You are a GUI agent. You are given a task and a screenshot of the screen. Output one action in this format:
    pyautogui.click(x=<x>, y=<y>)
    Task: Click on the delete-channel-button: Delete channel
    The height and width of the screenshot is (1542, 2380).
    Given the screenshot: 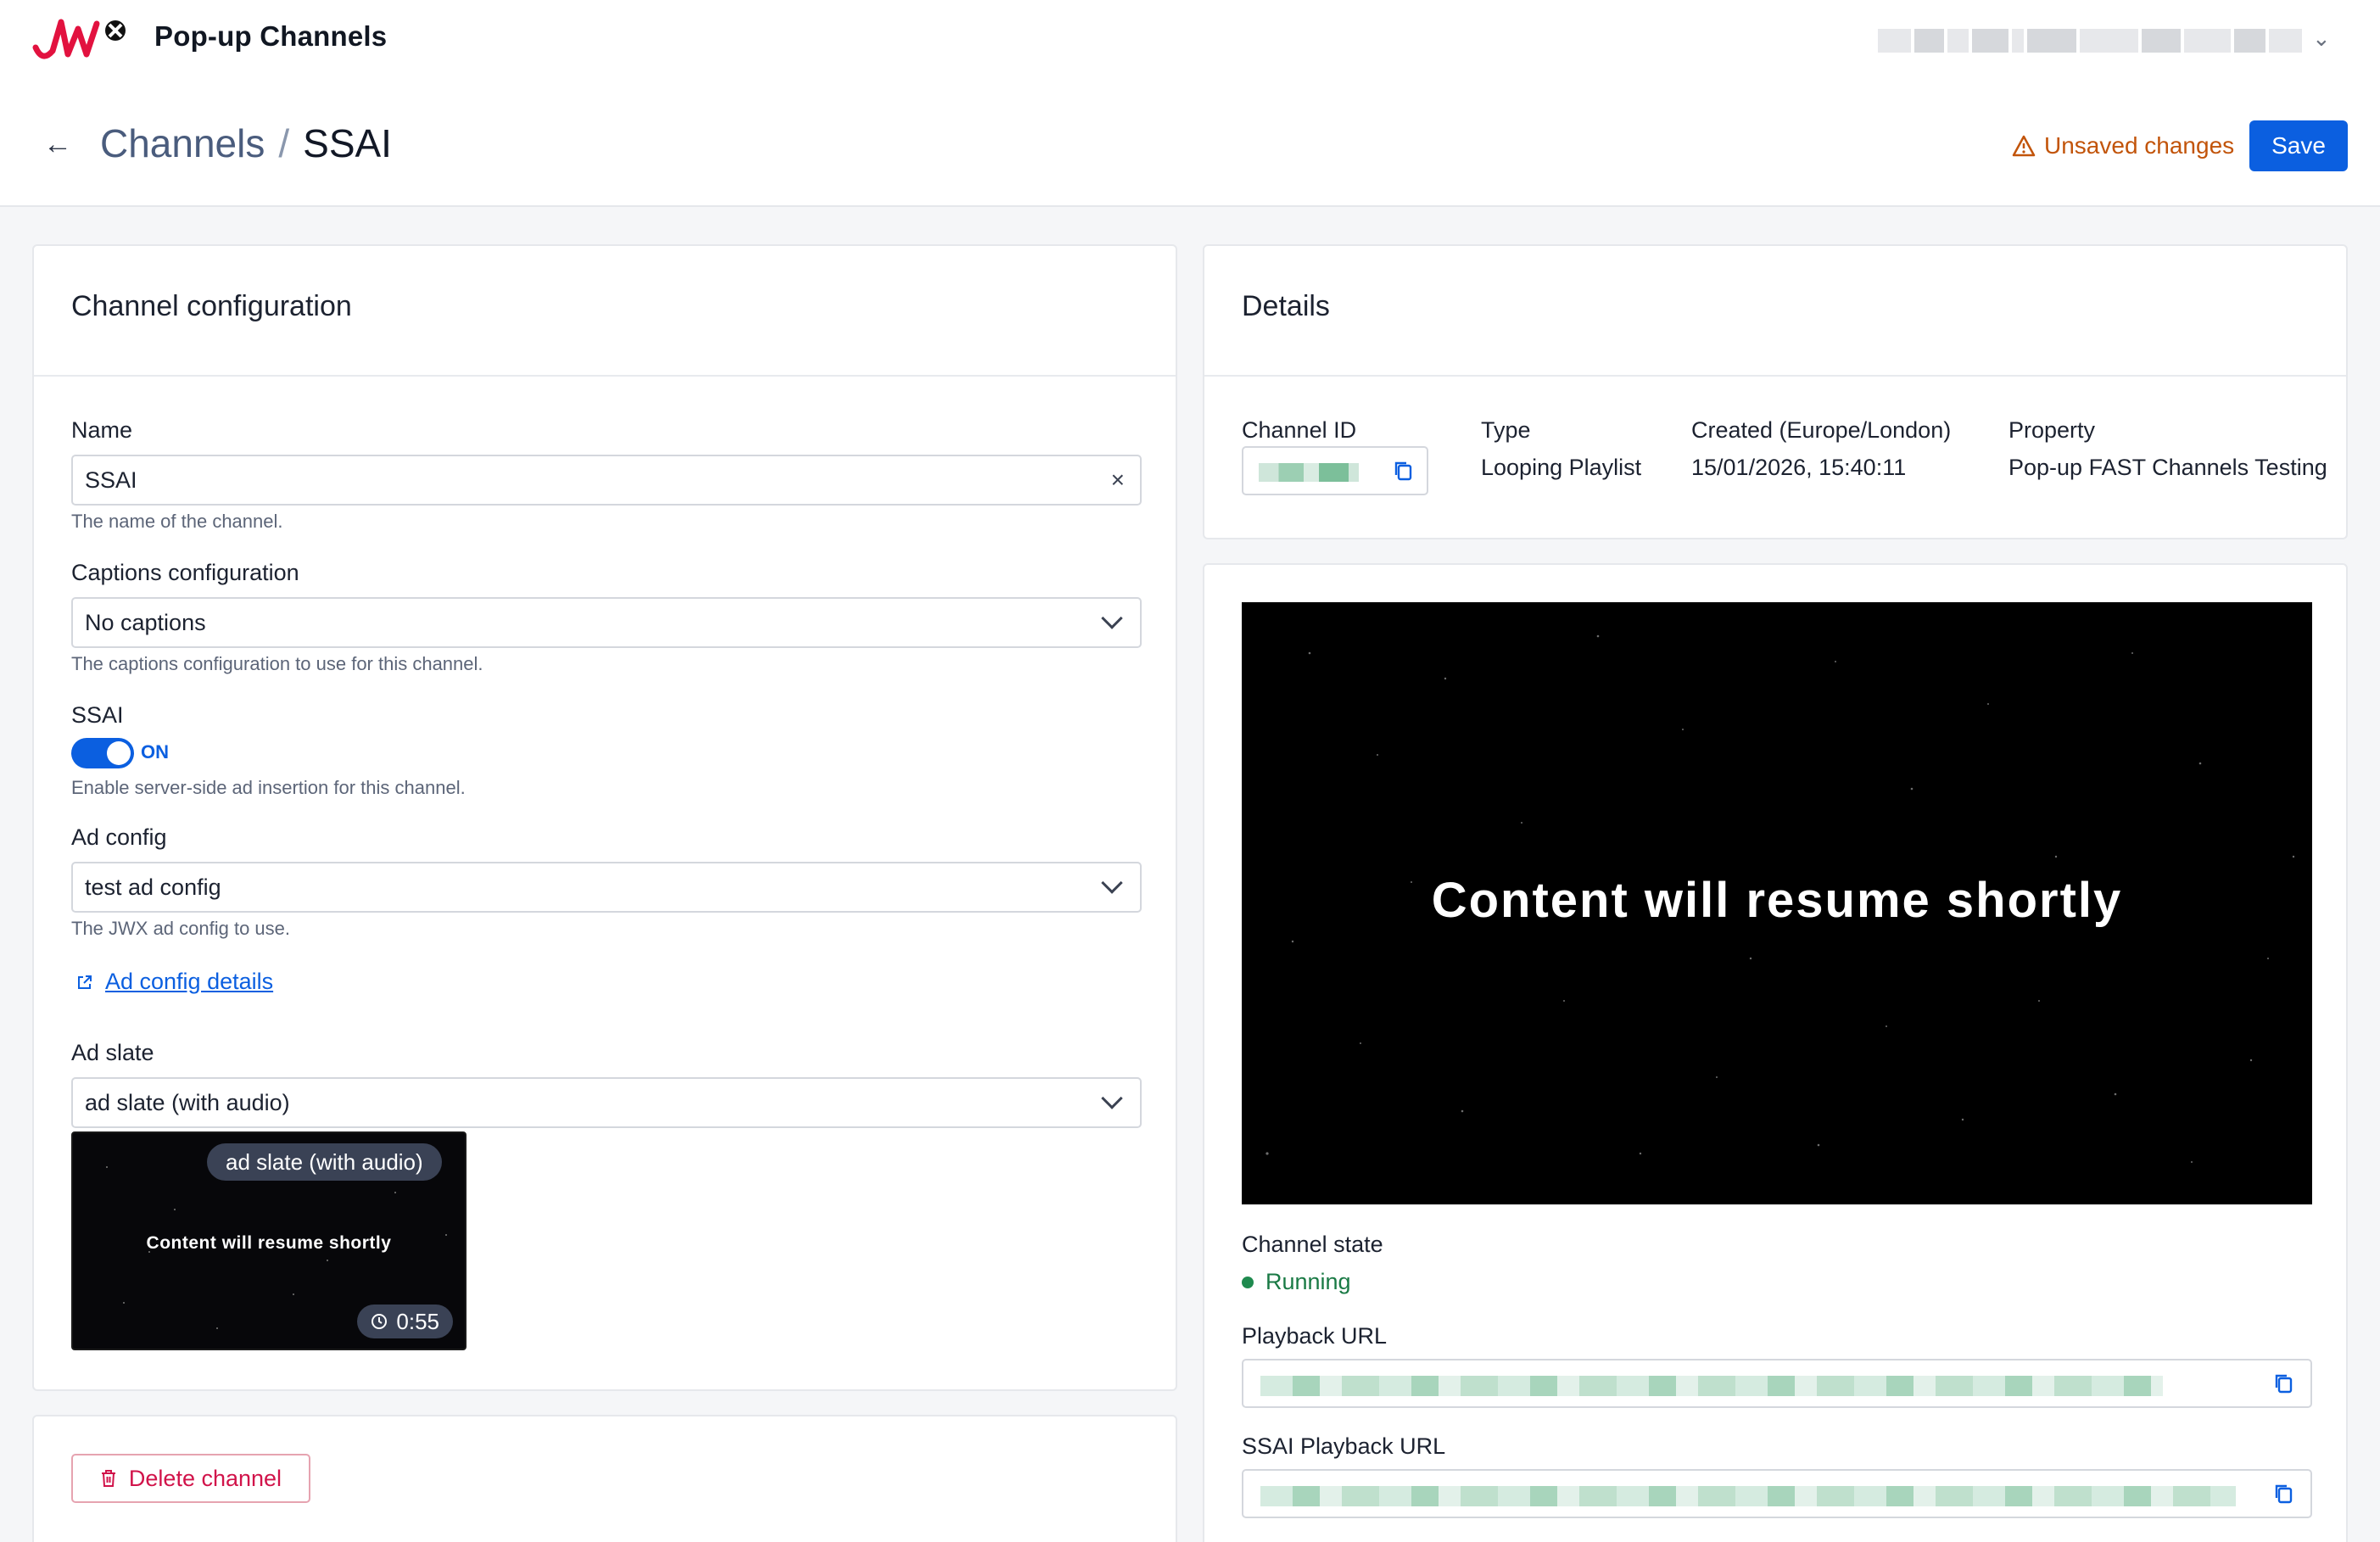 What is the action you would take?
    pyautogui.click(x=190, y=1479)
    